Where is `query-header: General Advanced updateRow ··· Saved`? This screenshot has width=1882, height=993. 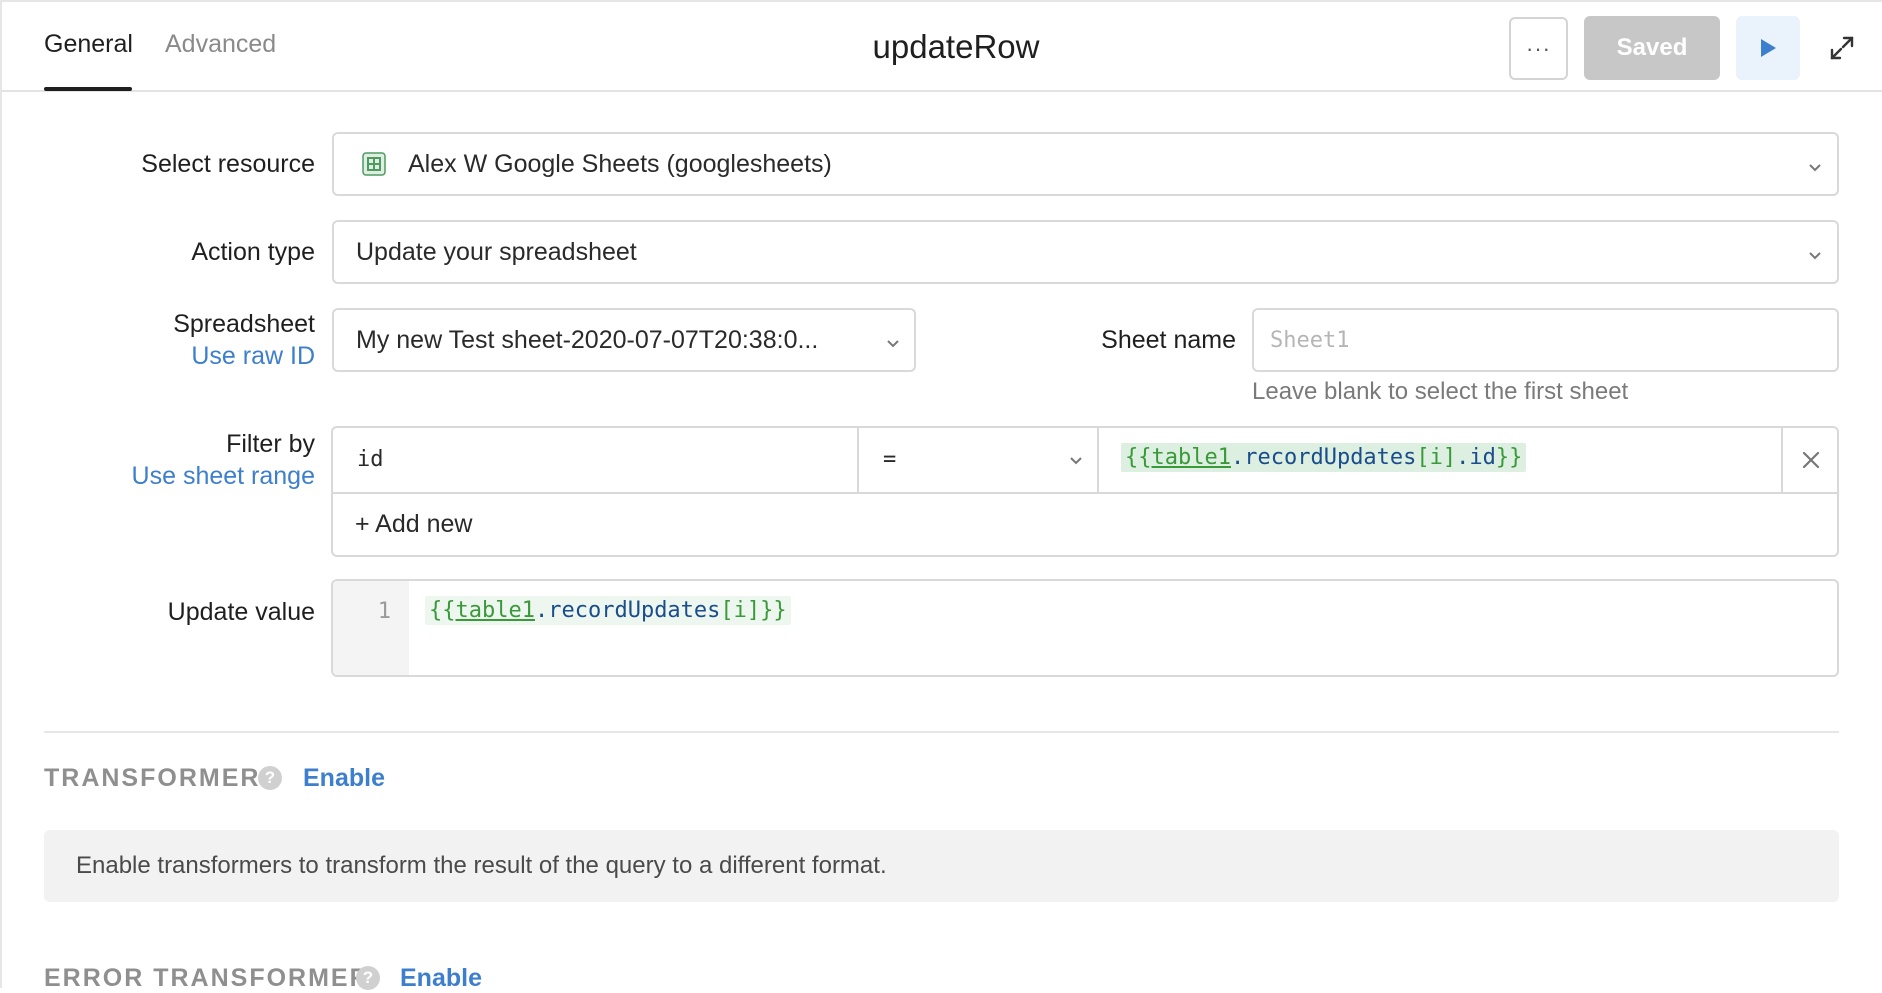
query-header: General Advanced updateRow ··· Saved is located at coordinates (942, 47).